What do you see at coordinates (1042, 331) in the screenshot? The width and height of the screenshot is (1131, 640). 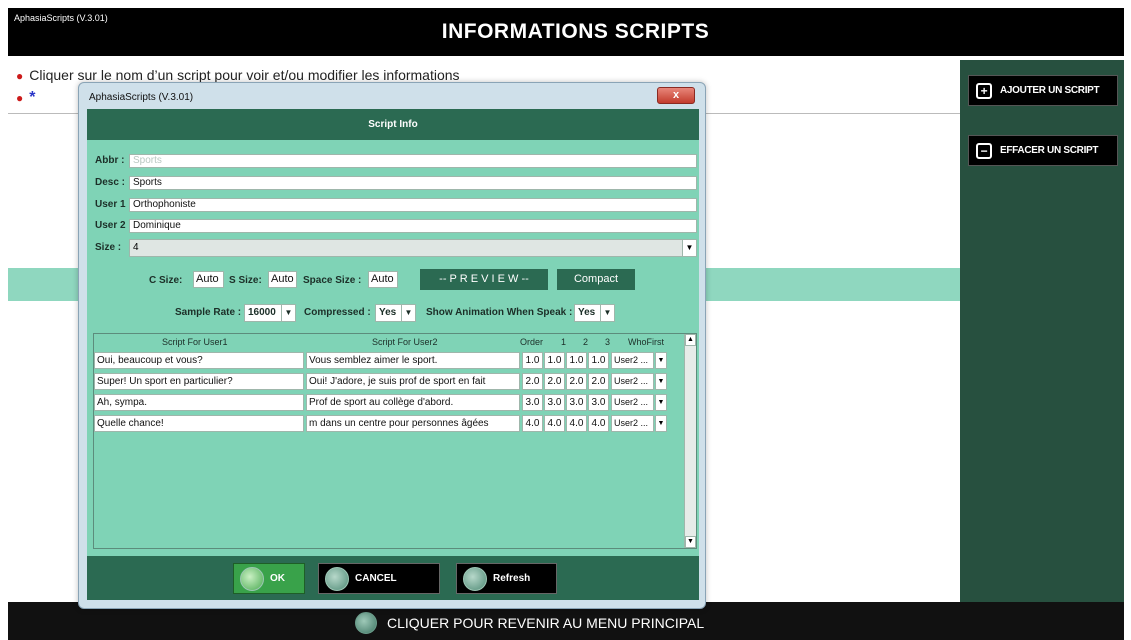 I see `right-sidebar: + AJOUTER UN SCRIPT − EFFACER UN SCRIPT` at bounding box center [1042, 331].